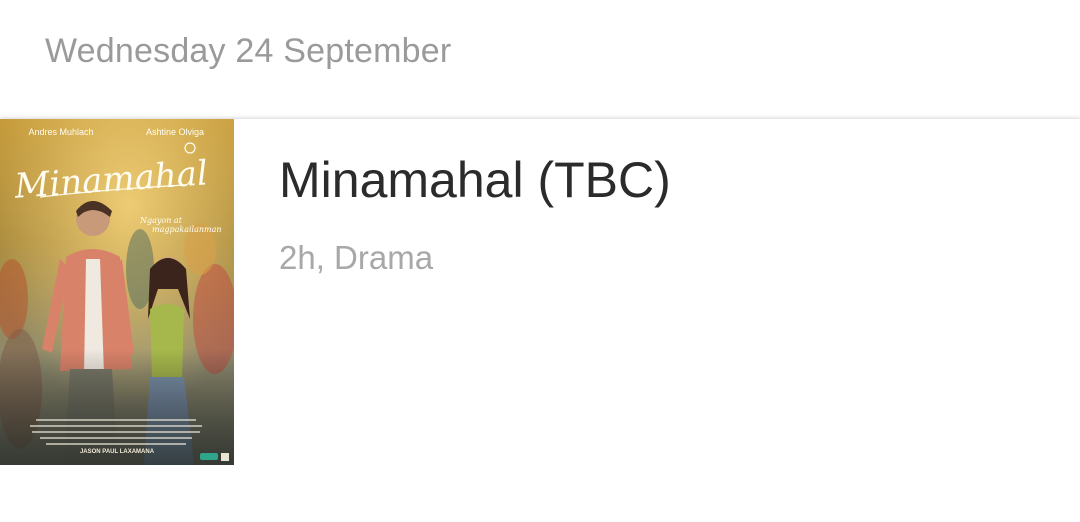 The image size is (1080, 522). I want to click on poster-tagline-1: Ngayon at, so click(161, 220).